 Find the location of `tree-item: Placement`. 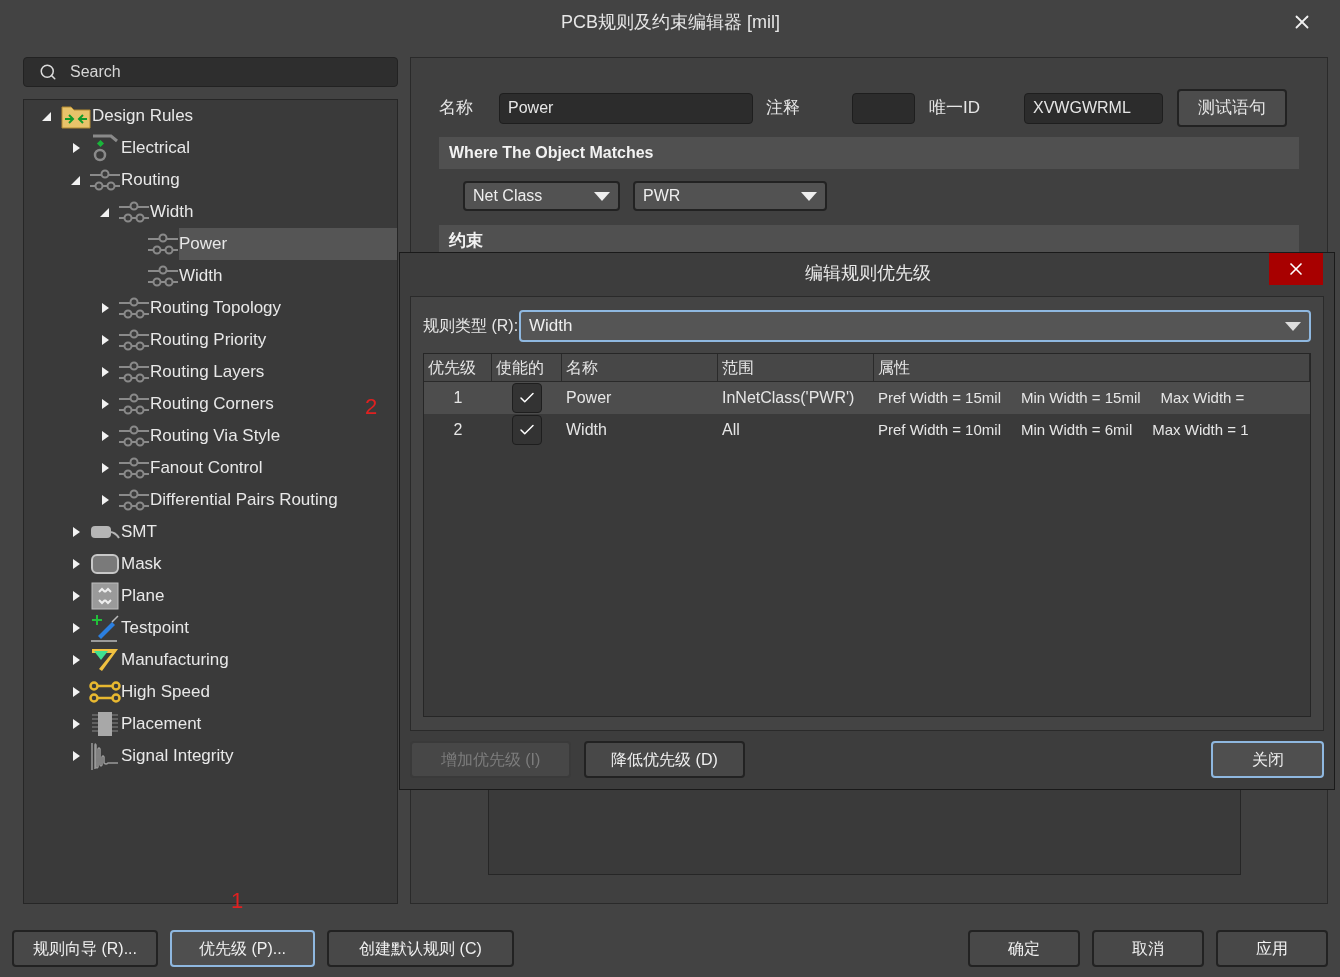

tree-item: Placement is located at coordinates (165, 724).